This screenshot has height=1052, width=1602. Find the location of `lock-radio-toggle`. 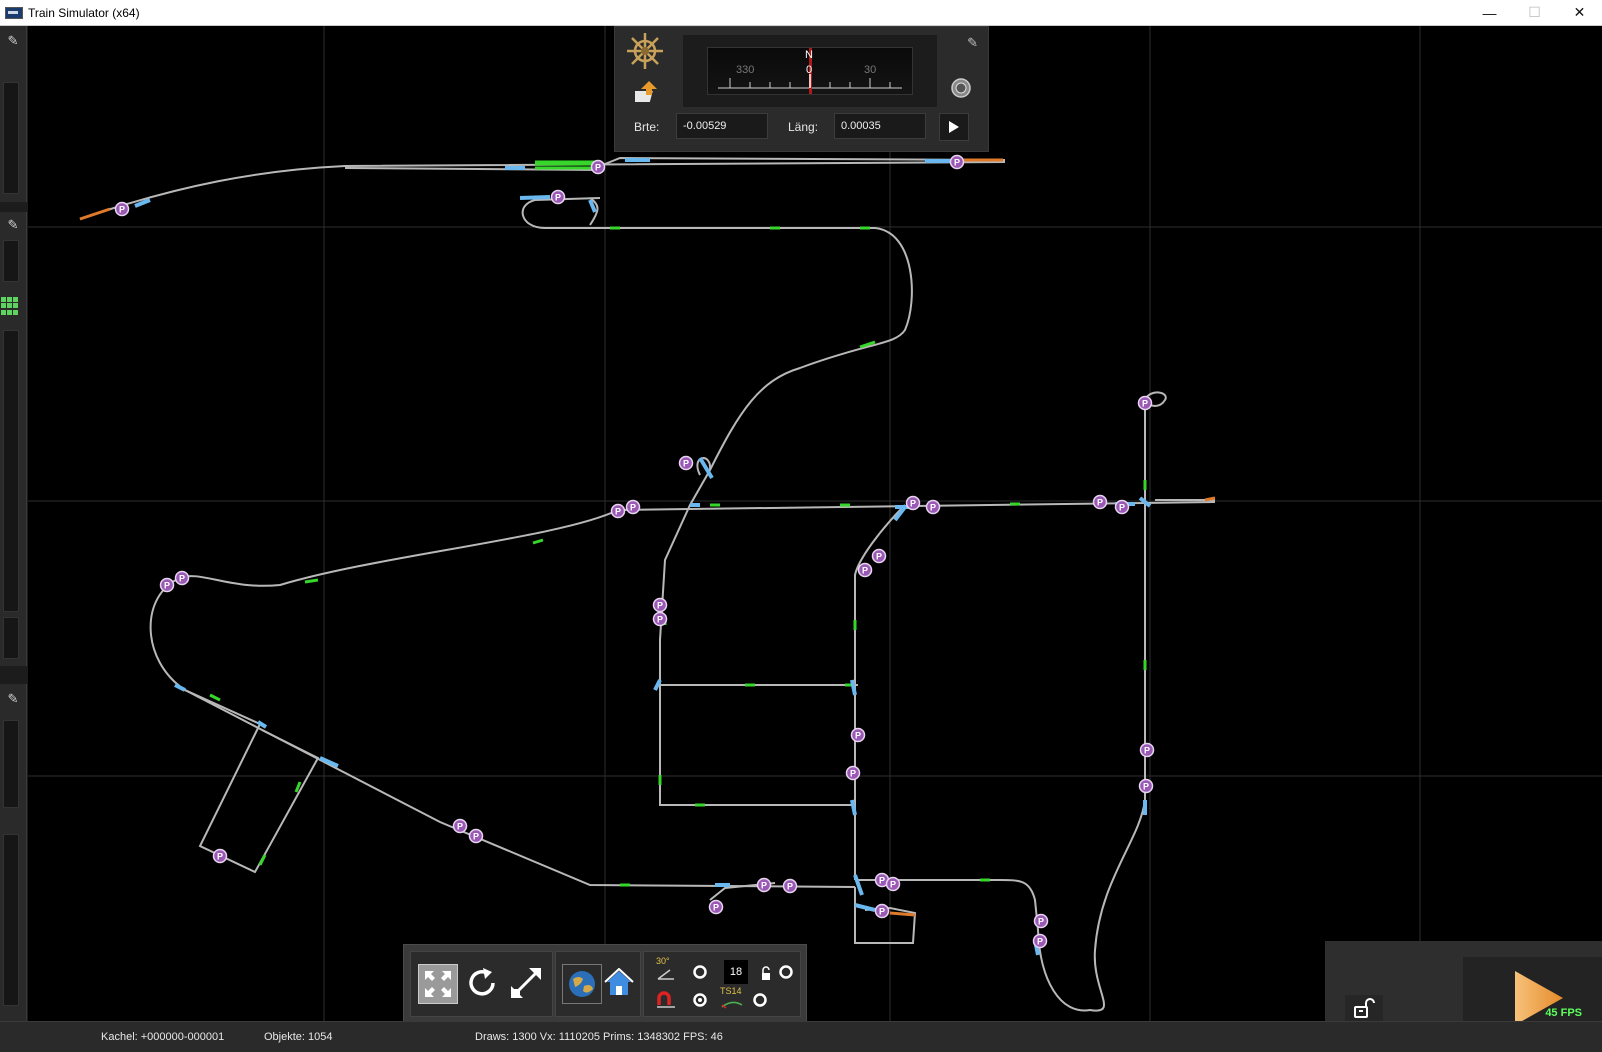

lock-radio-toggle is located at coordinates (786, 972).